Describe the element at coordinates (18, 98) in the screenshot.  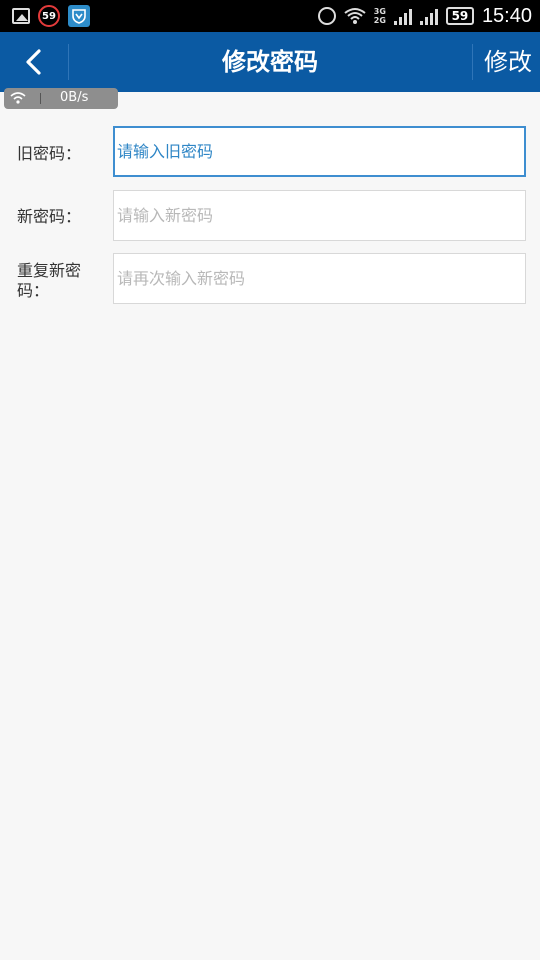
I see `wifi-small-icon` at that location.